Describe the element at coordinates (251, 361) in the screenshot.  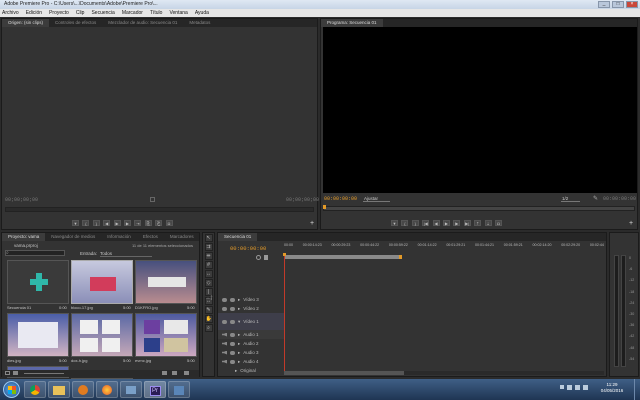
I see `track-audio-4: ▸ Audio 4` at that location.